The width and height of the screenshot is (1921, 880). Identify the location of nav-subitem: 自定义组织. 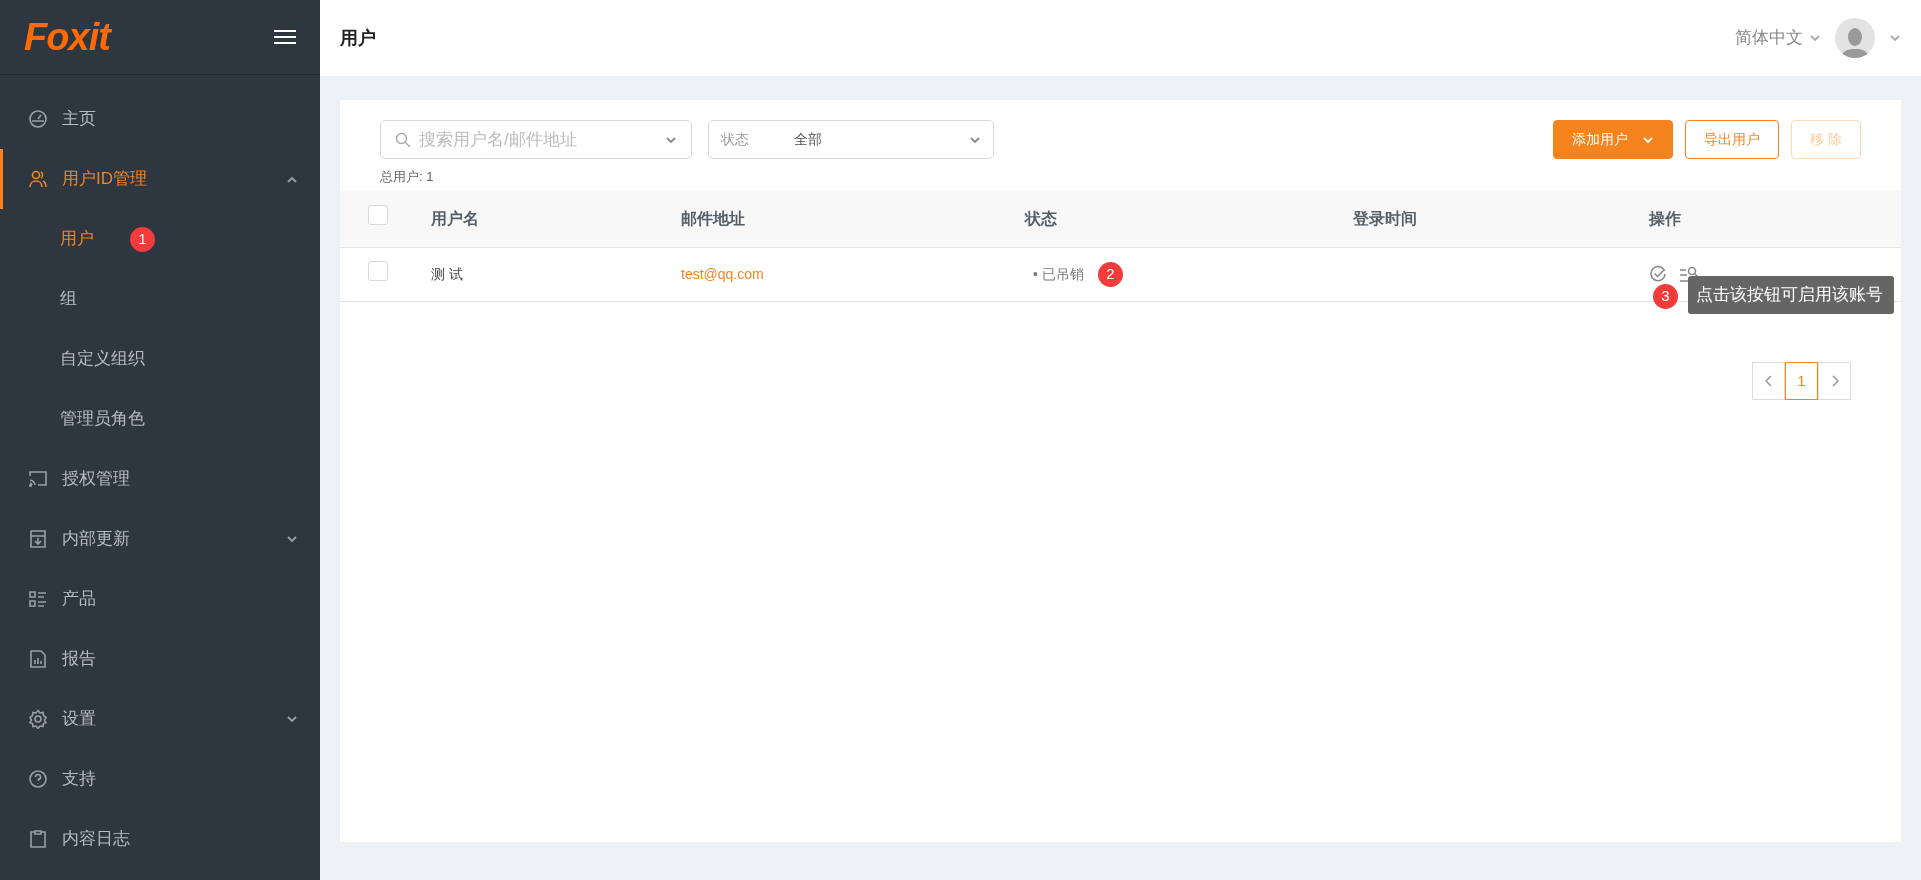
(160, 359).